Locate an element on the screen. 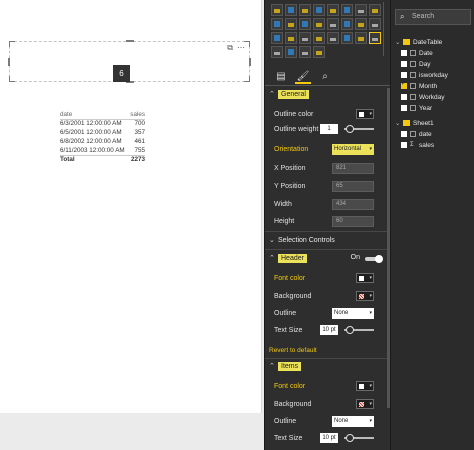  r-script-icon is located at coordinates (305, 52).